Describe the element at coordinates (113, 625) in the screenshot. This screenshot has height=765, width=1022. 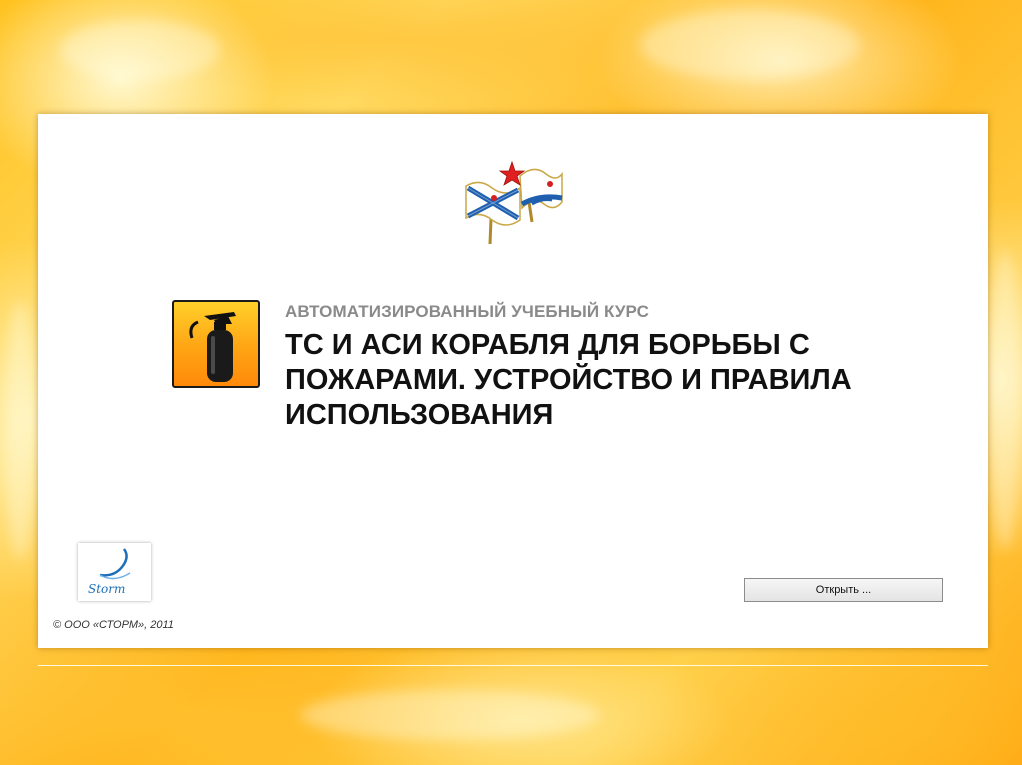
I see `copyright-text: © ООО «СТОРМ», 2011` at that location.